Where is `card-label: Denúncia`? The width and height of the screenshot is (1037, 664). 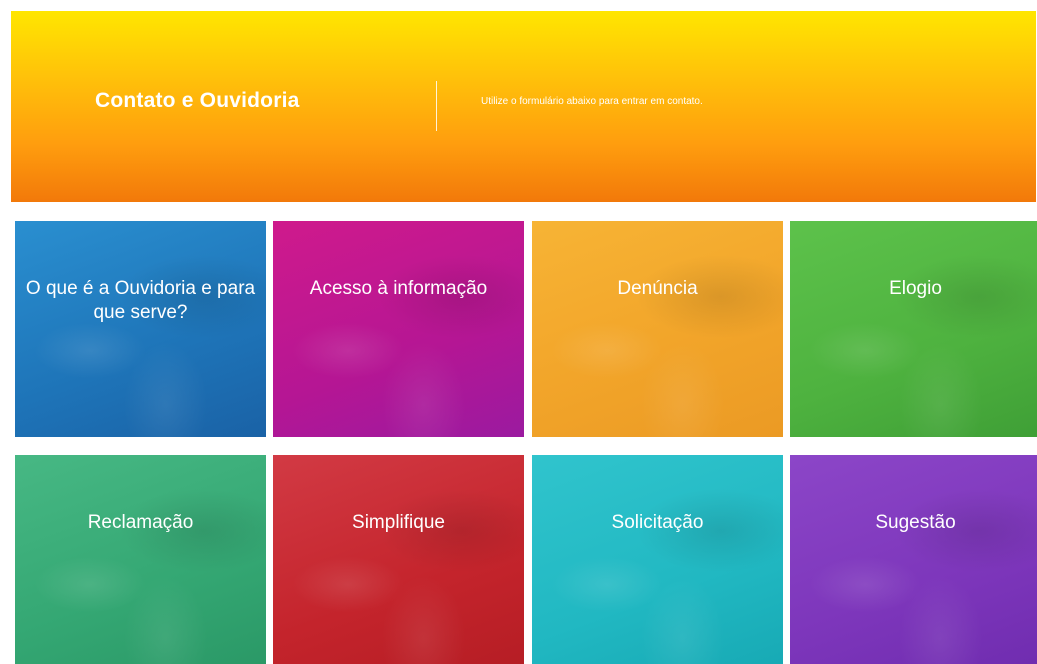
card-label: Denúncia is located at coordinates (657, 288).